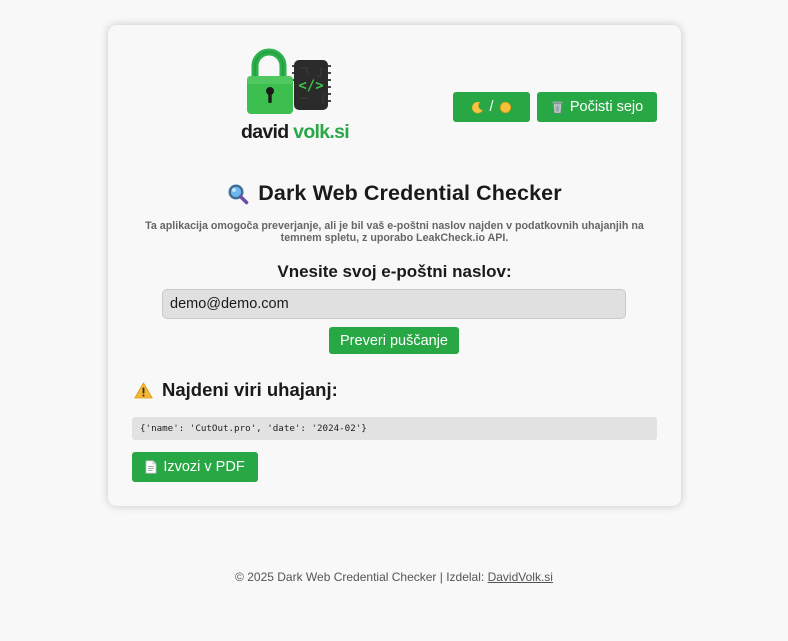  I want to click on check-leak-button: Preveri puščanje, so click(394, 340).